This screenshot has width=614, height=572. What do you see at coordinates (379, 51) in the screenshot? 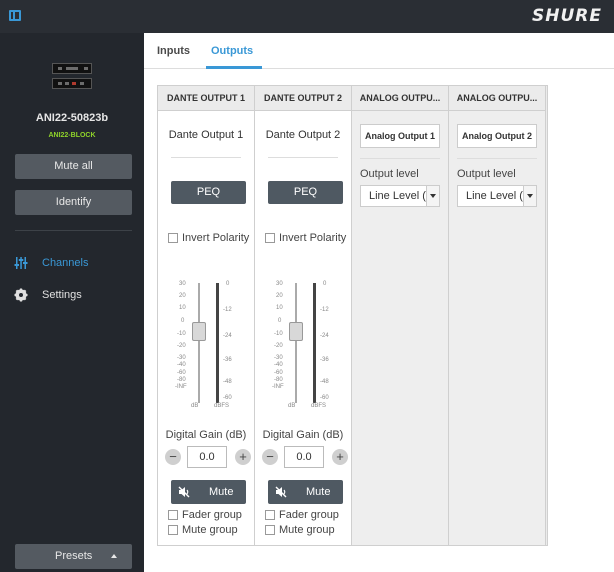
I see `tab-bar: Inputs Outputs` at bounding box center [379, 51].